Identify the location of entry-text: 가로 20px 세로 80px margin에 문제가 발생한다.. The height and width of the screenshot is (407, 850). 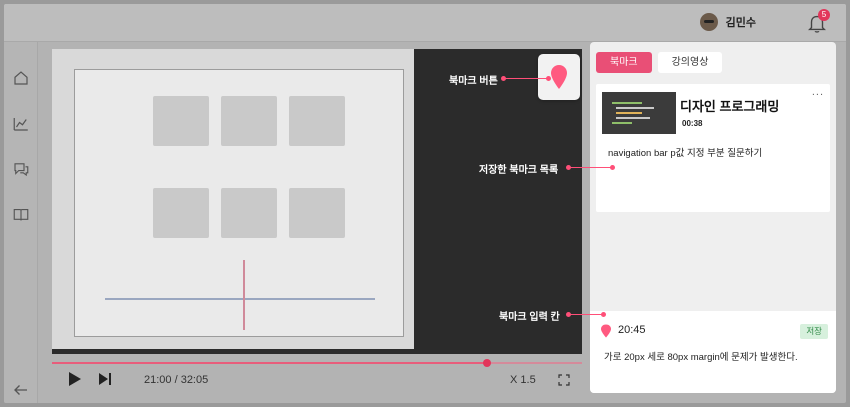
(701, 356).